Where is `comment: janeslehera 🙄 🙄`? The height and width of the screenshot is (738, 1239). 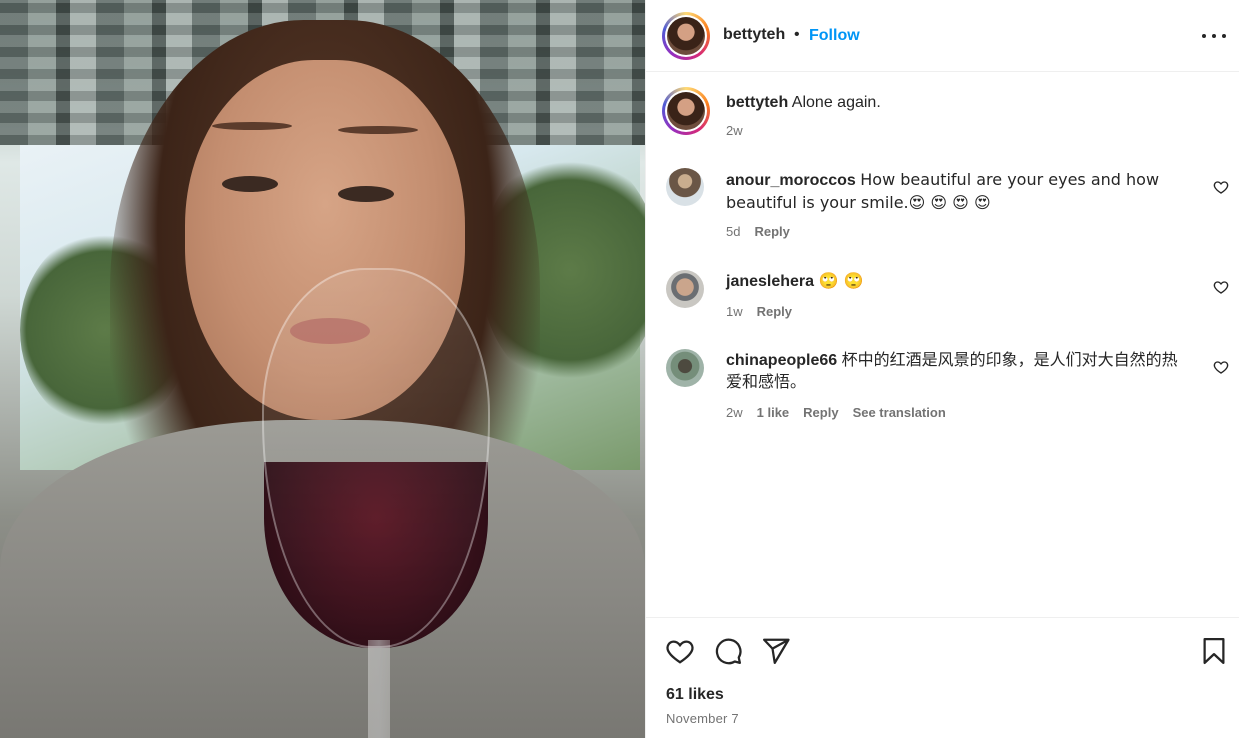
comment: janeslehera 🙄 🙄 is located at coordinates (956, 281).